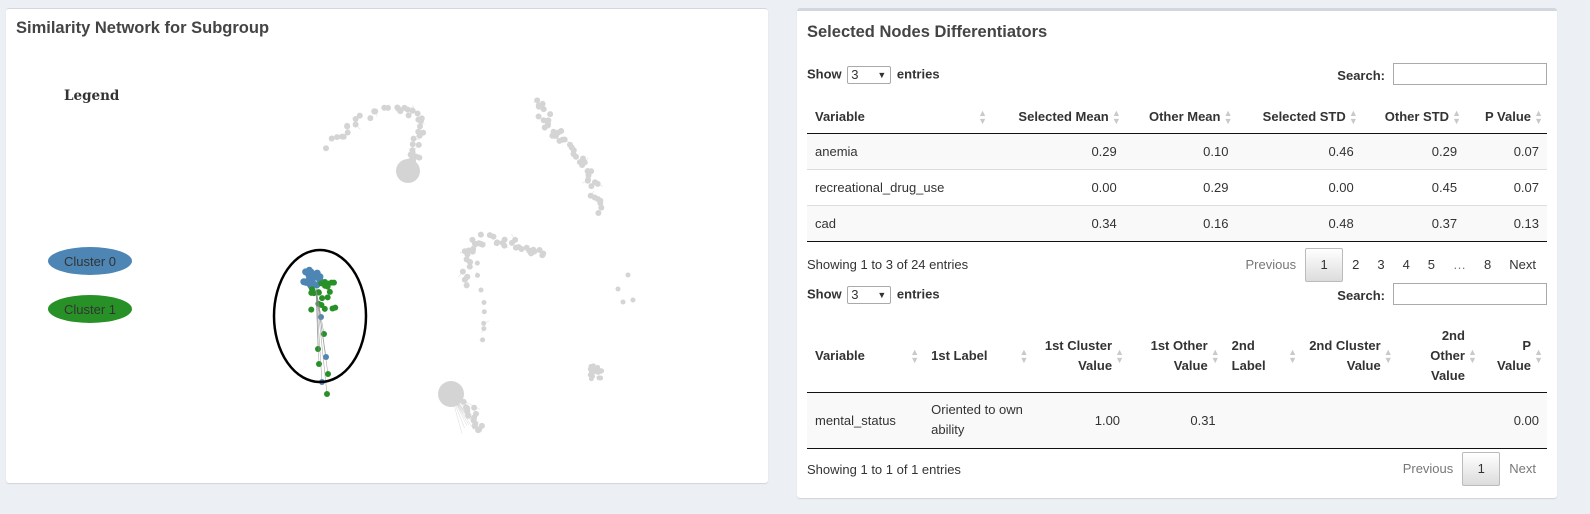 Image resolution: width=1590 pixels, height=514 pixels. What do you see at coordinates (869, 75) in the screenshot?
I see `table1-page-length-select: 3 ▼` at bounding box center [869, 75].